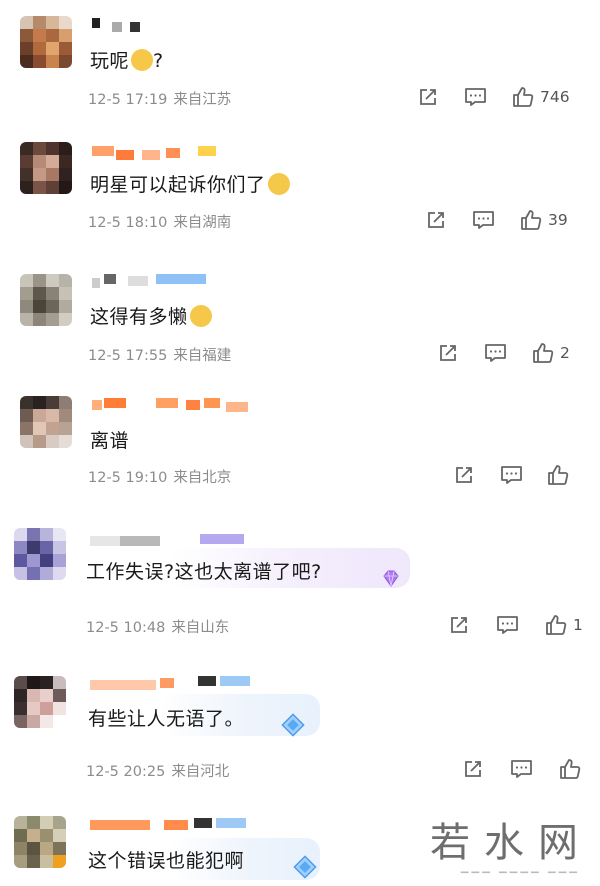 This screenshot has height=886, width=600. I want to click on like-count: 39, so click(558, 220).